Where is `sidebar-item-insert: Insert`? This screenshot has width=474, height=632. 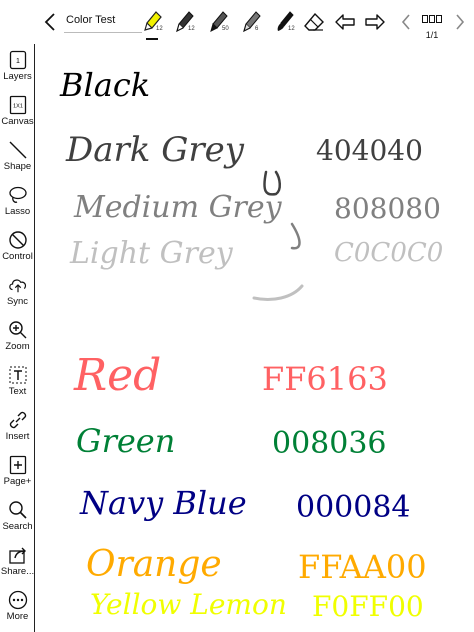 sidebar-item-insert: Insert is located at coordinates (17, 432).